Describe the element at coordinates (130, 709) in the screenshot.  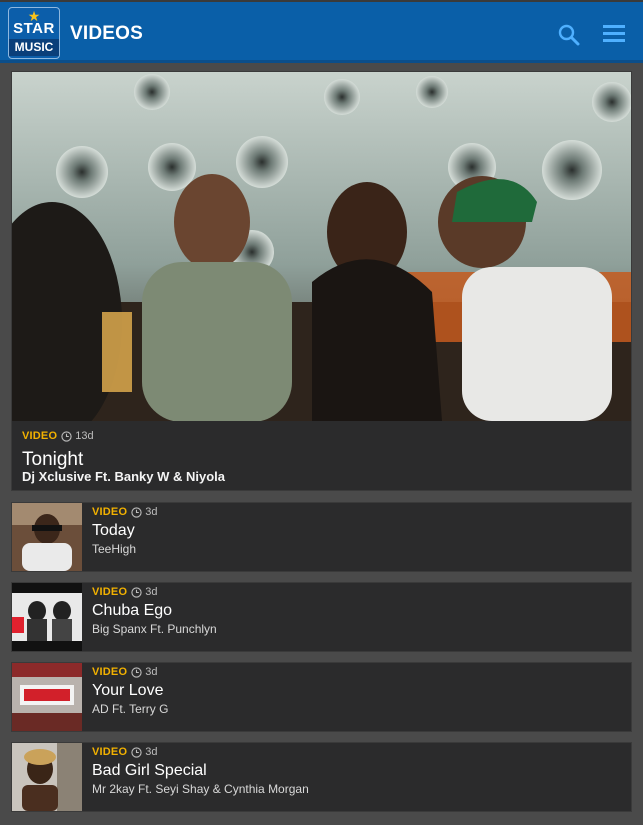
I see `video-artist: AD Ft. Terry G` at that location.